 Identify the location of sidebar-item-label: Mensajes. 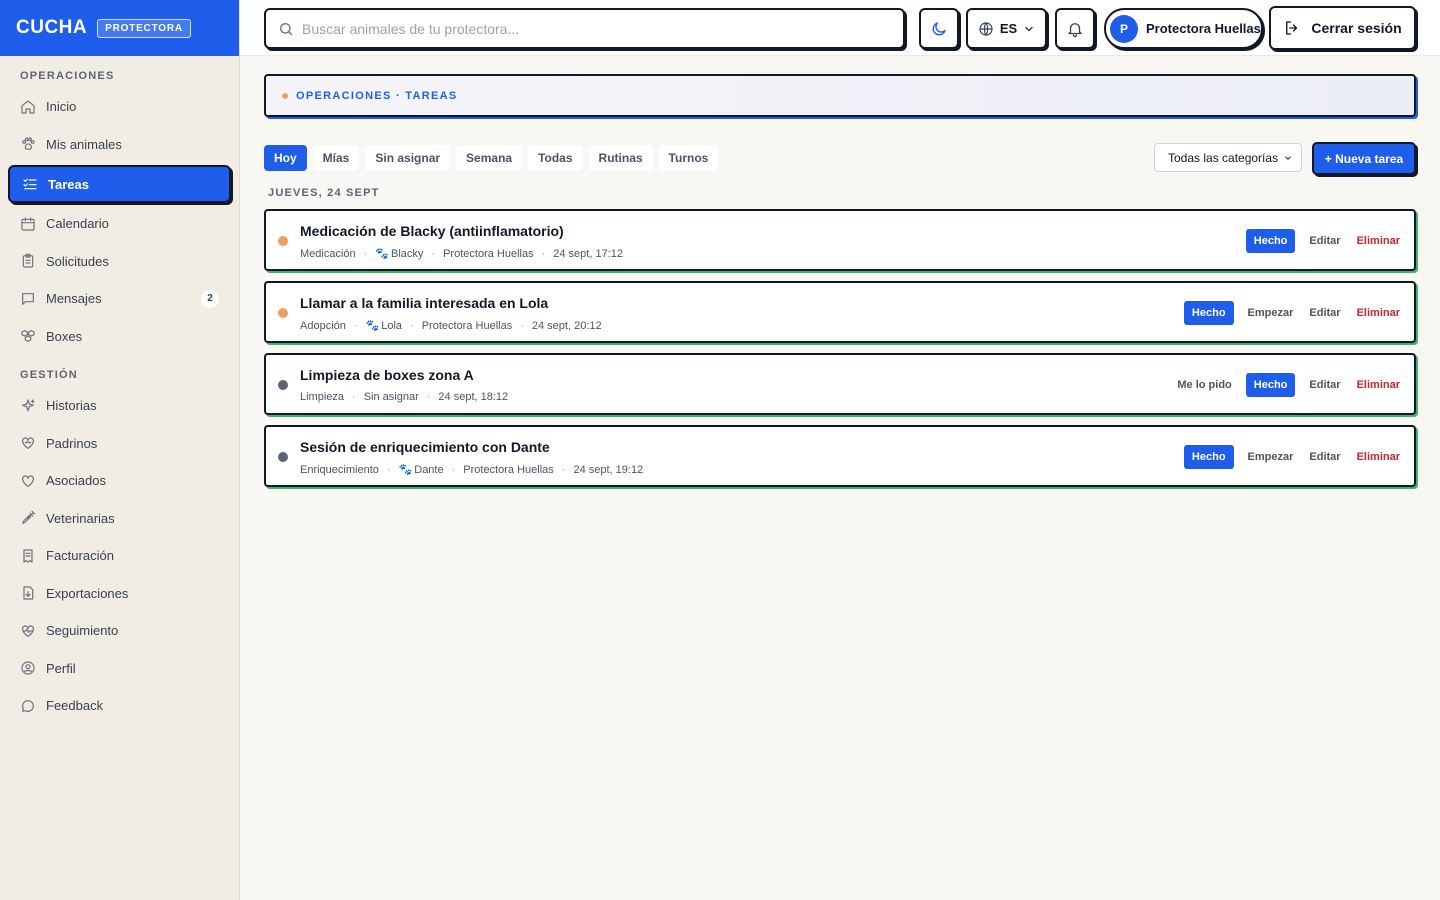
(74, 299).